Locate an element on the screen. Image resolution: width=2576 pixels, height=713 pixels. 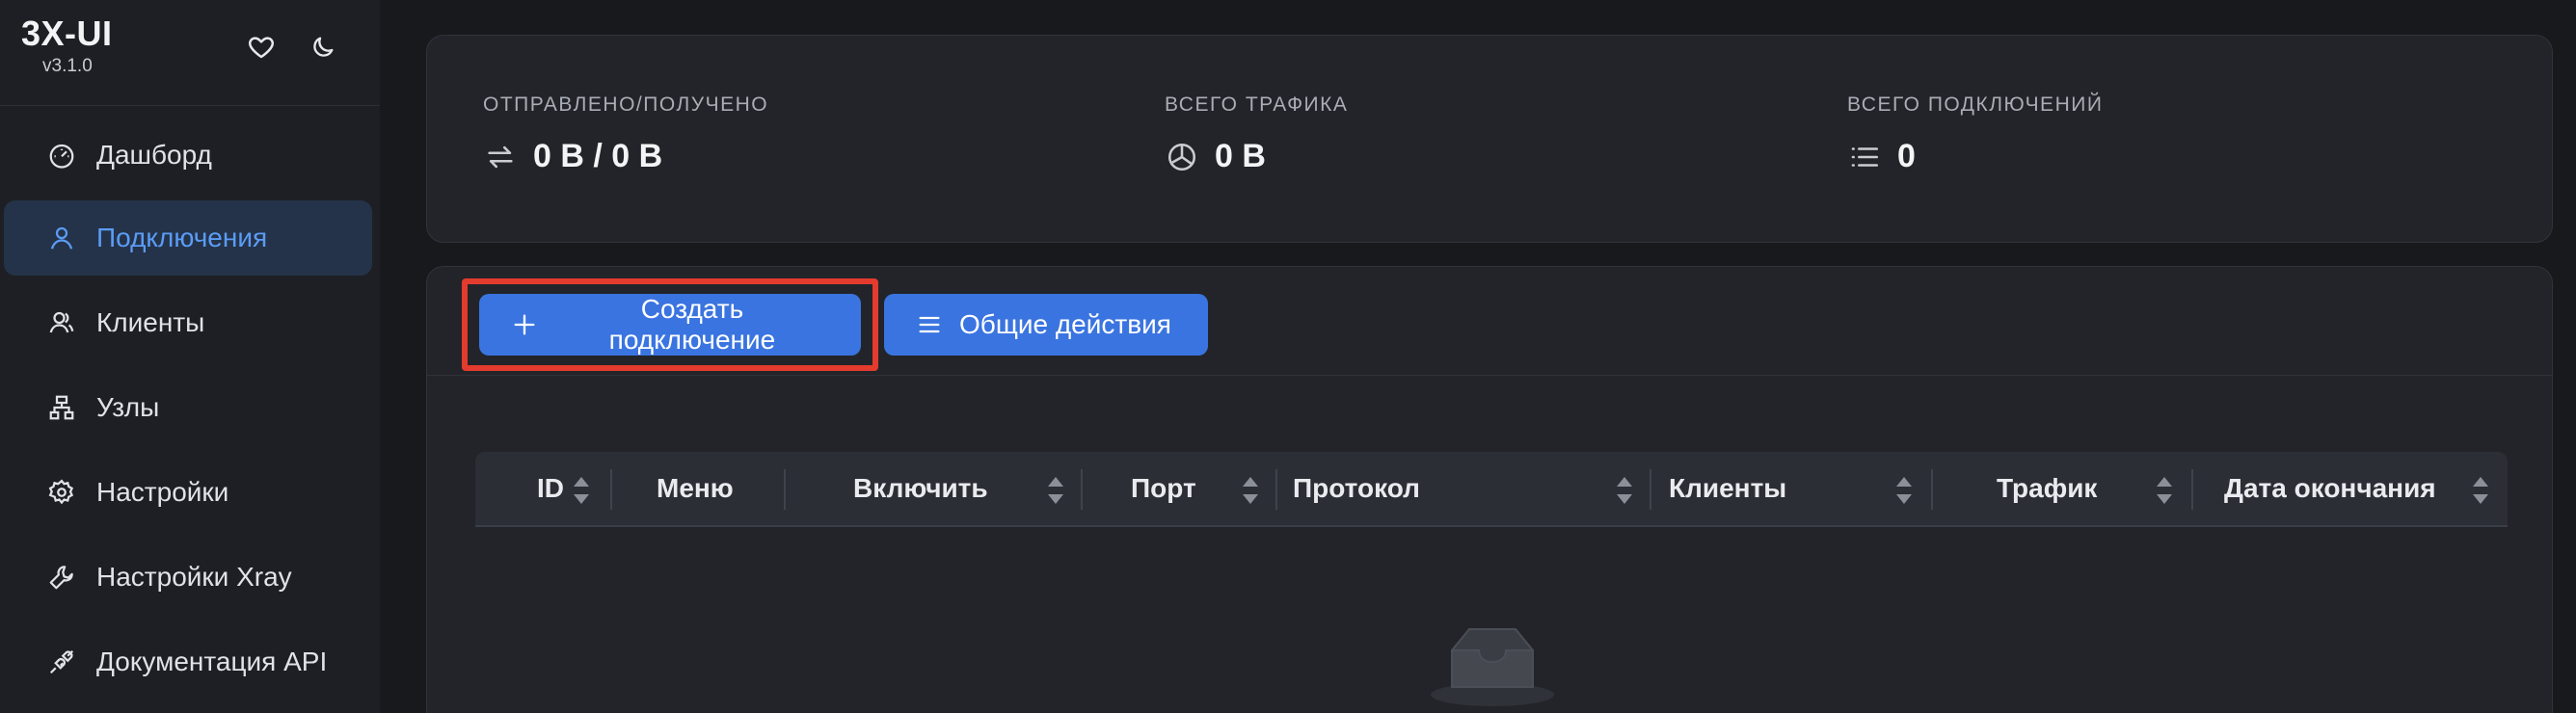
dashboard-icon is located at coordinates (62, 156).